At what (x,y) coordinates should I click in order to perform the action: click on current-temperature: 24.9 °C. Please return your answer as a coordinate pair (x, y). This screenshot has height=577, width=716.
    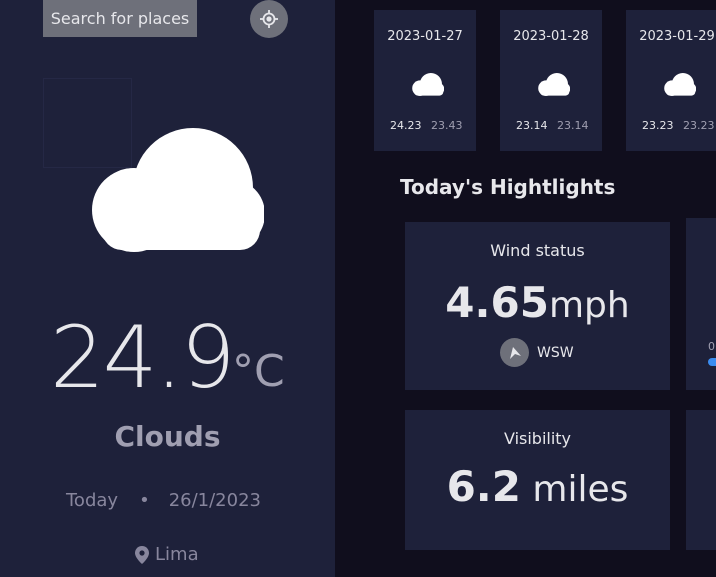
    Looking at the image, I should click on (170, 358).